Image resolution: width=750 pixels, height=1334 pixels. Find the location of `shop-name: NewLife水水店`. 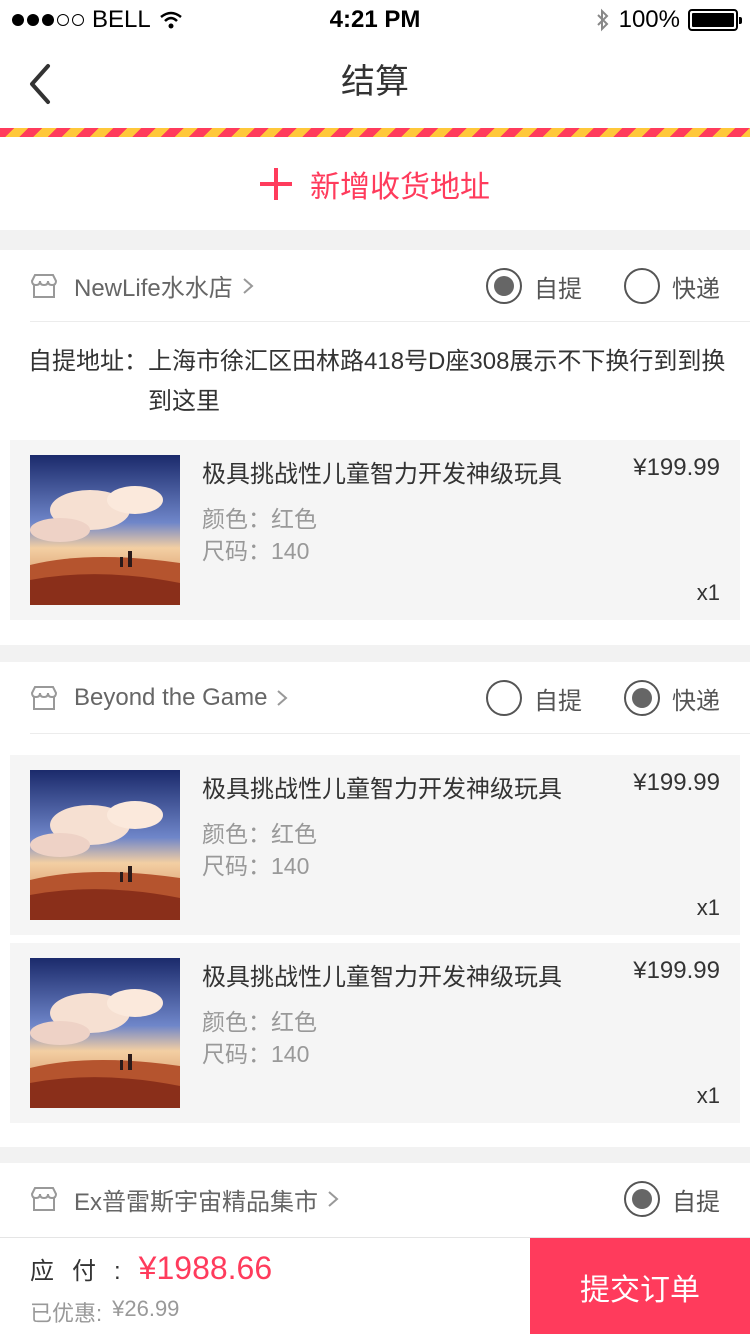

shop-name: NewLife水水店 is located at coordinates (153, 285).